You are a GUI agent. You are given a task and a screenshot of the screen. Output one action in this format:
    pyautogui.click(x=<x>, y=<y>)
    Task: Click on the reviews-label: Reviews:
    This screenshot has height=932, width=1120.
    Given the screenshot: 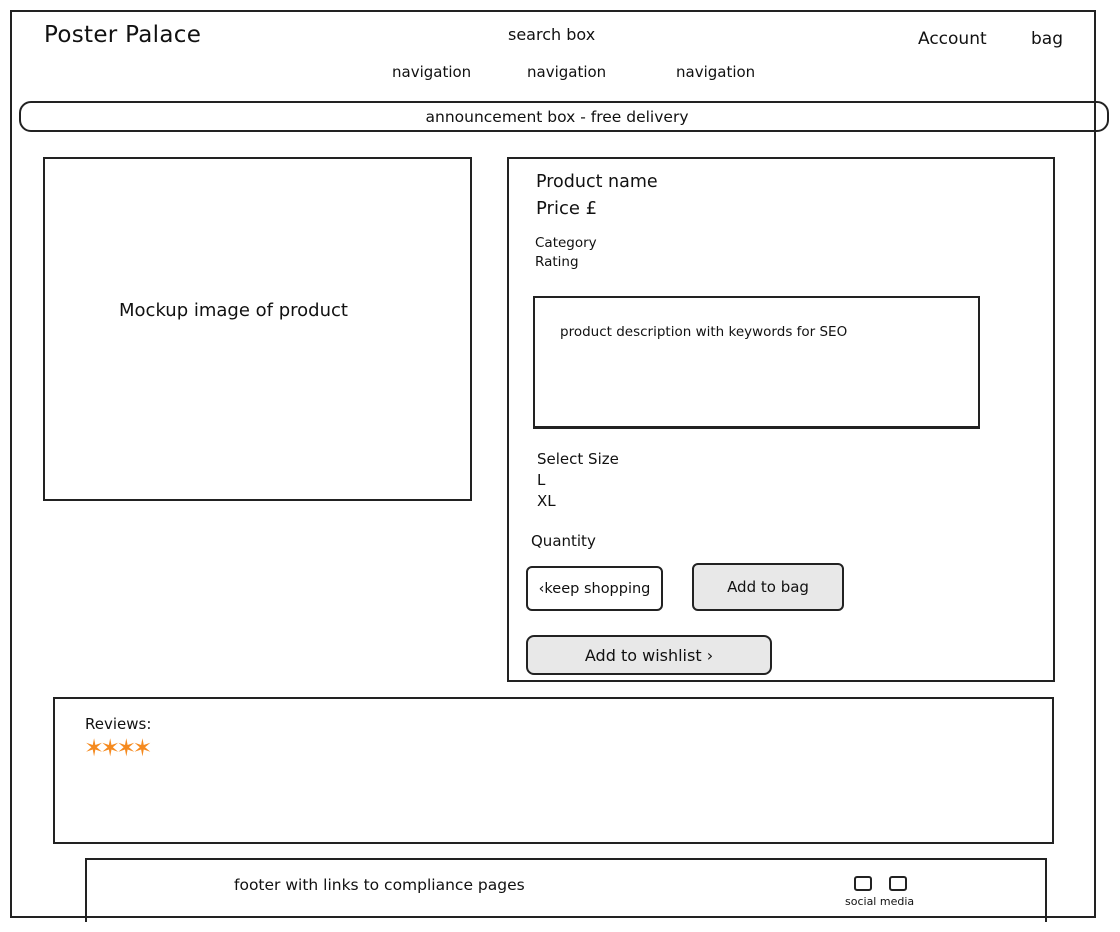 What is the action you would take?
    pyautogui.click(x=118, y=724)
    